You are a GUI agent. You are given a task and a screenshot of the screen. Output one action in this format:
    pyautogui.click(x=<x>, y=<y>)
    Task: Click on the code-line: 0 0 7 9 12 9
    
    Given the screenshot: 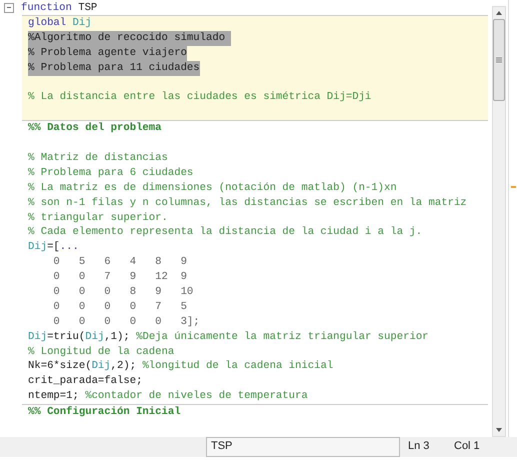 What is the action you would take?
    pyautogui.click(x=119, y=278)
    